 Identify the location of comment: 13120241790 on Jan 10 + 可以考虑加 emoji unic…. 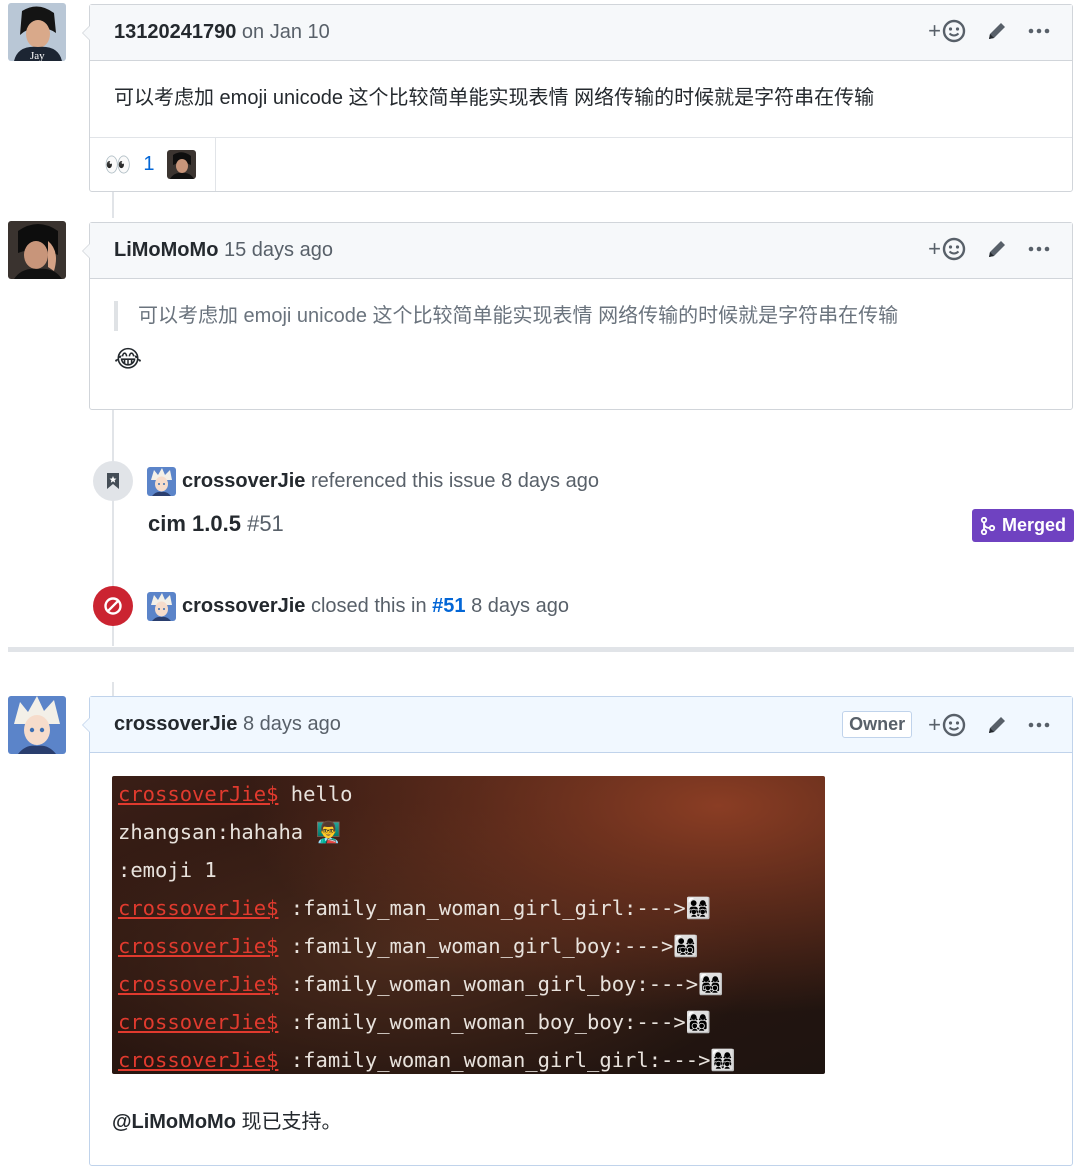
(577, 98).